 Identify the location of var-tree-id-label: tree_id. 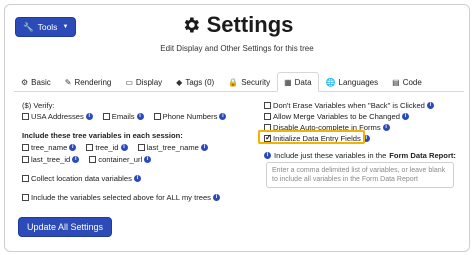
(107, 147).